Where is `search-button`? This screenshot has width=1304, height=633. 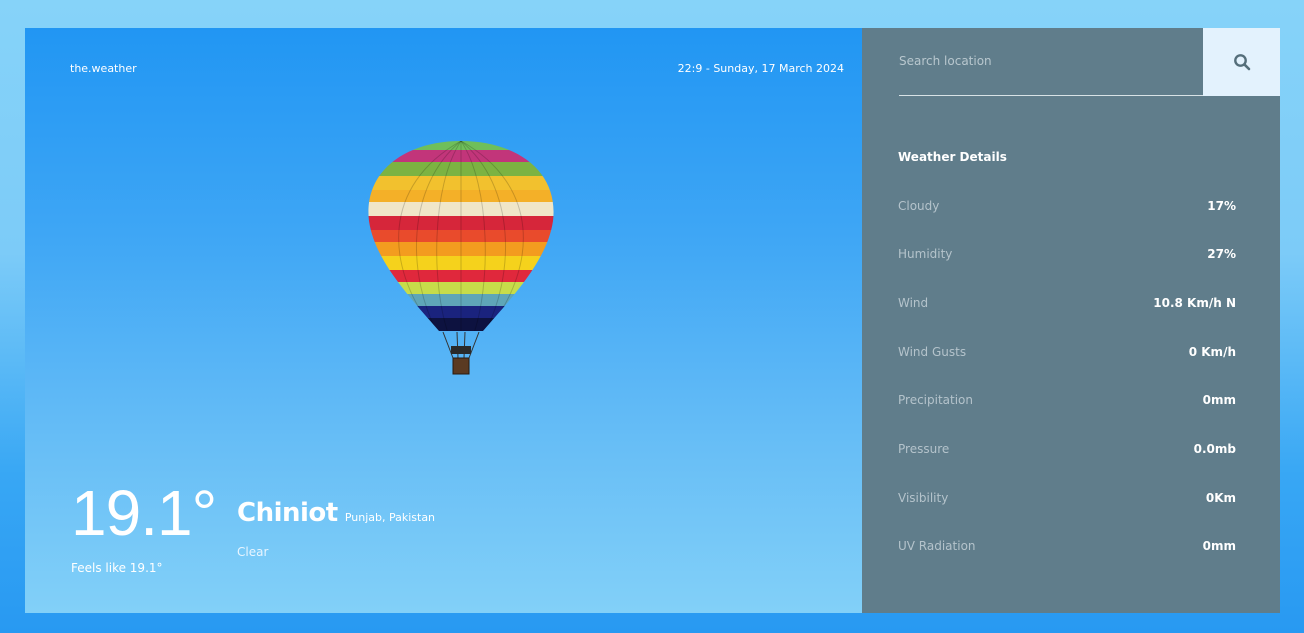 search-button is located at coordinates (1241, 62).